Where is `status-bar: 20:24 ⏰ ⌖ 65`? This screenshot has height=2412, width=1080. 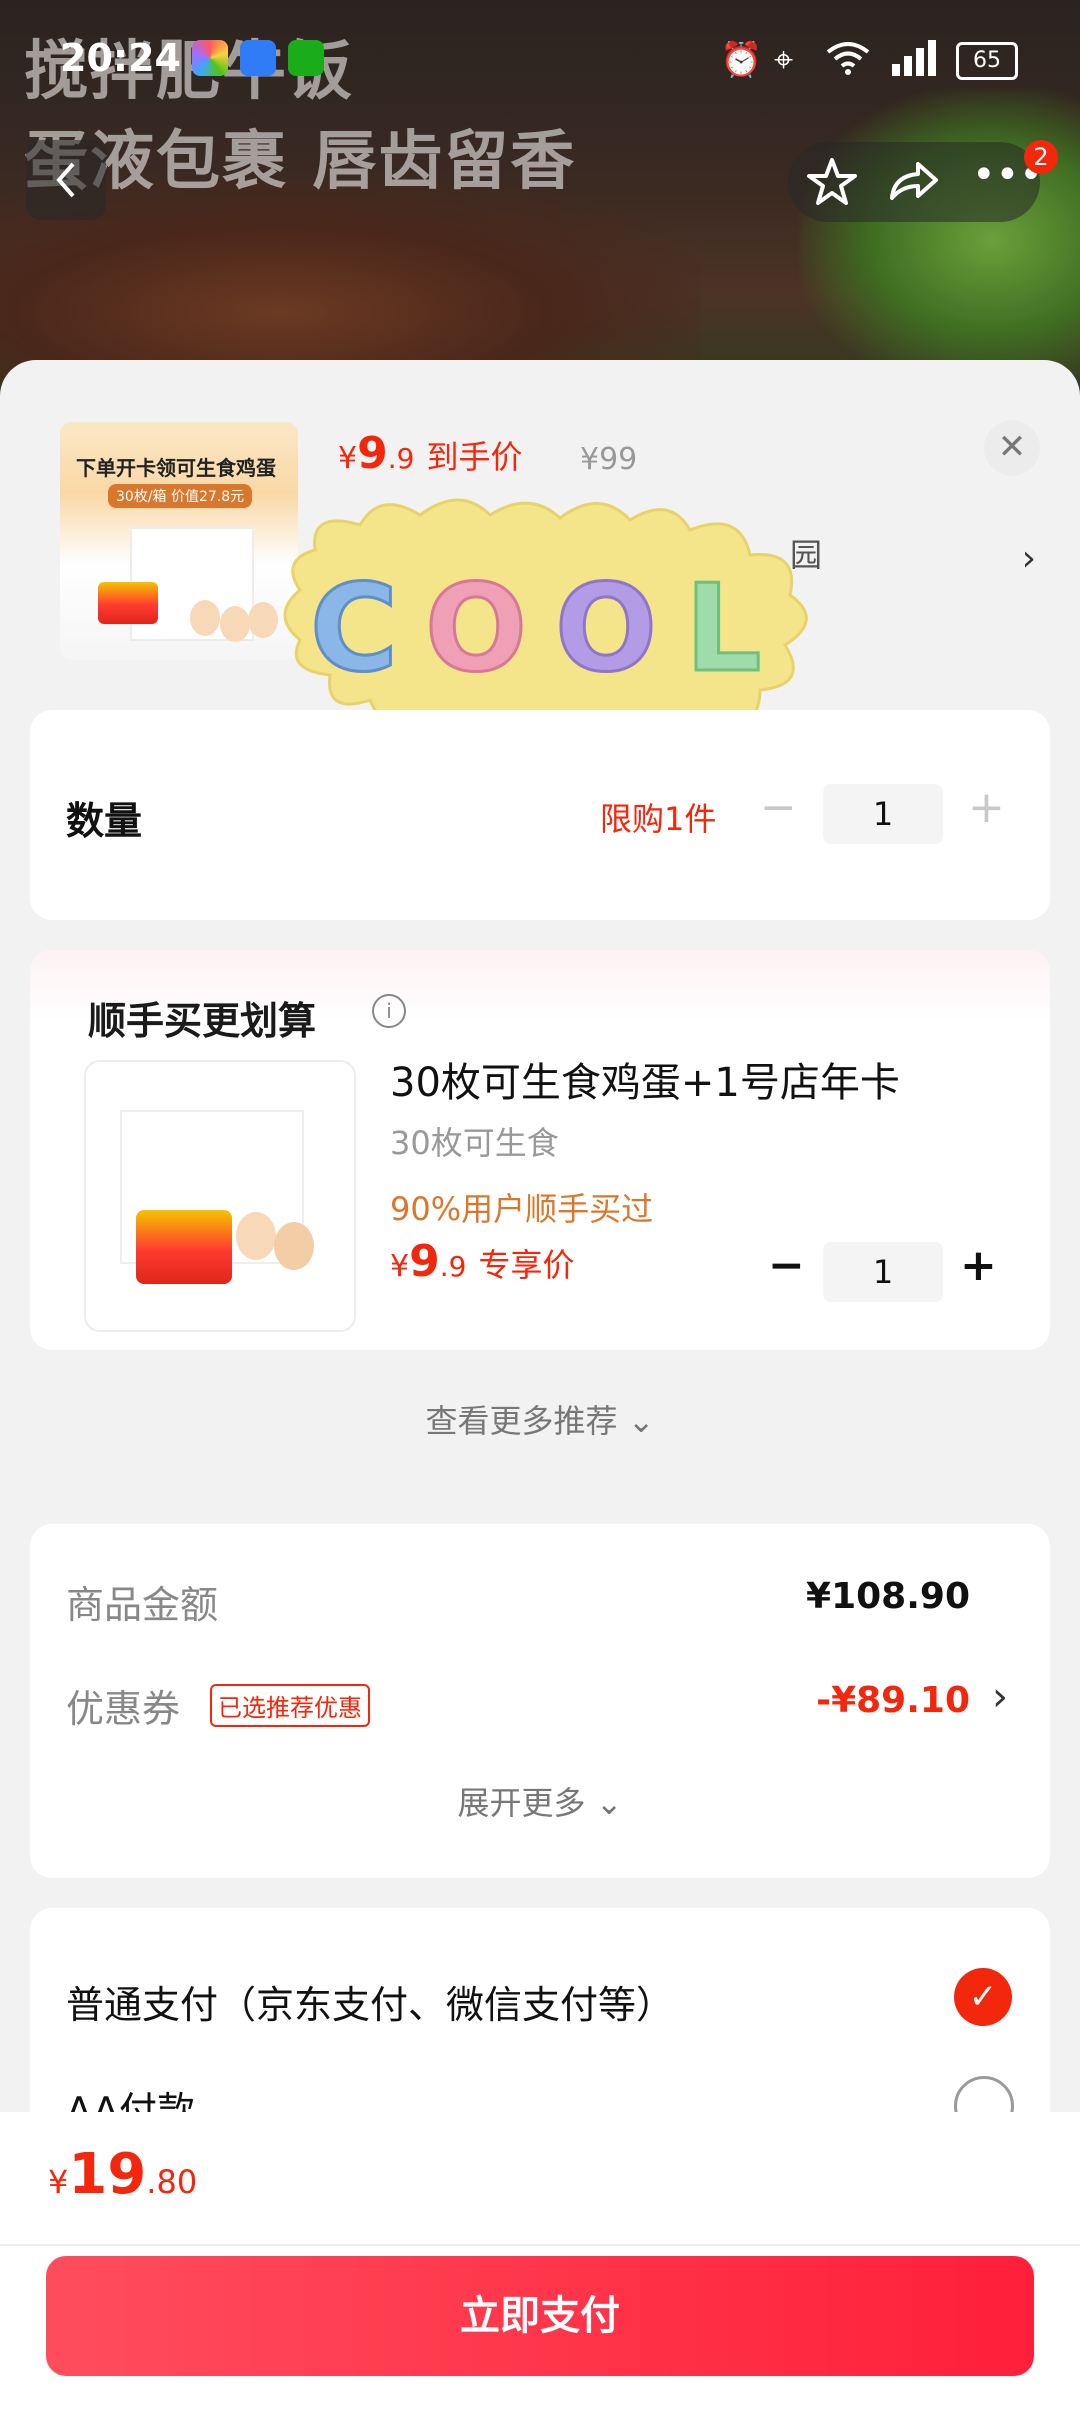
status-bar: 20:24 ⏰ ⌖ 65 is located at coordinates (540, 55).